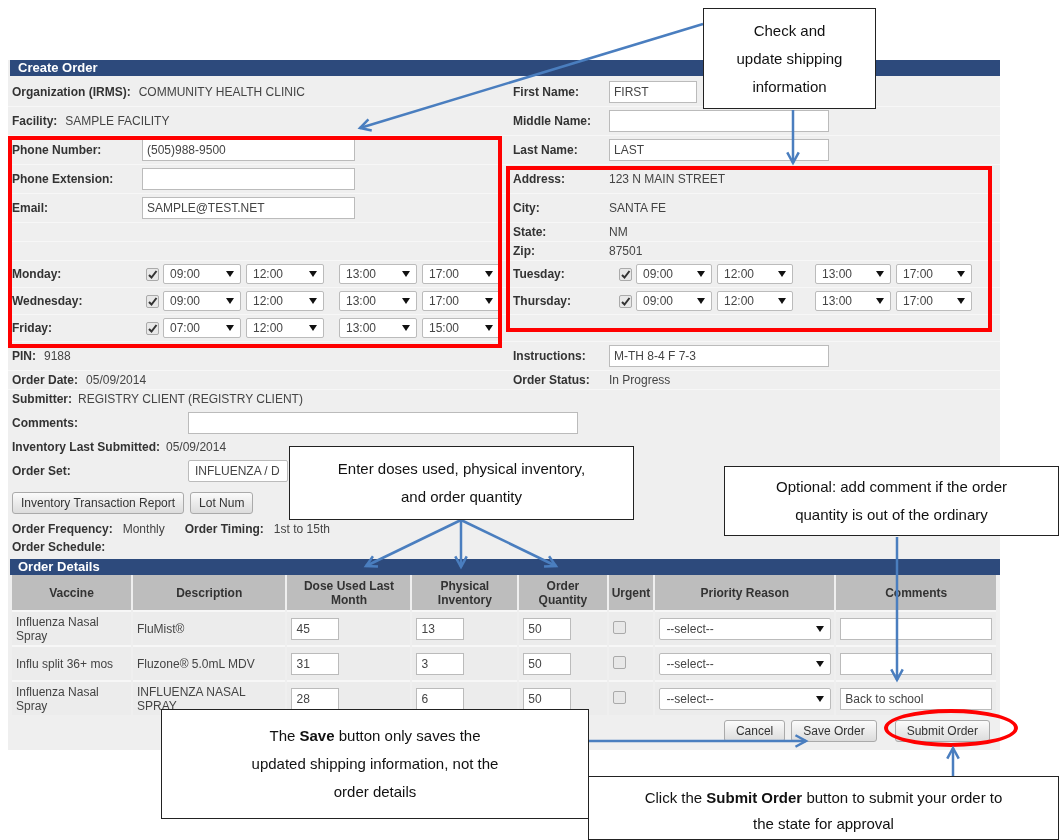 This screenshot has height=840, width=1059. Describe the element at coordinates (86, 447) in the screenshot. I see `field-label: Inventory Last Submitted:` at that location.